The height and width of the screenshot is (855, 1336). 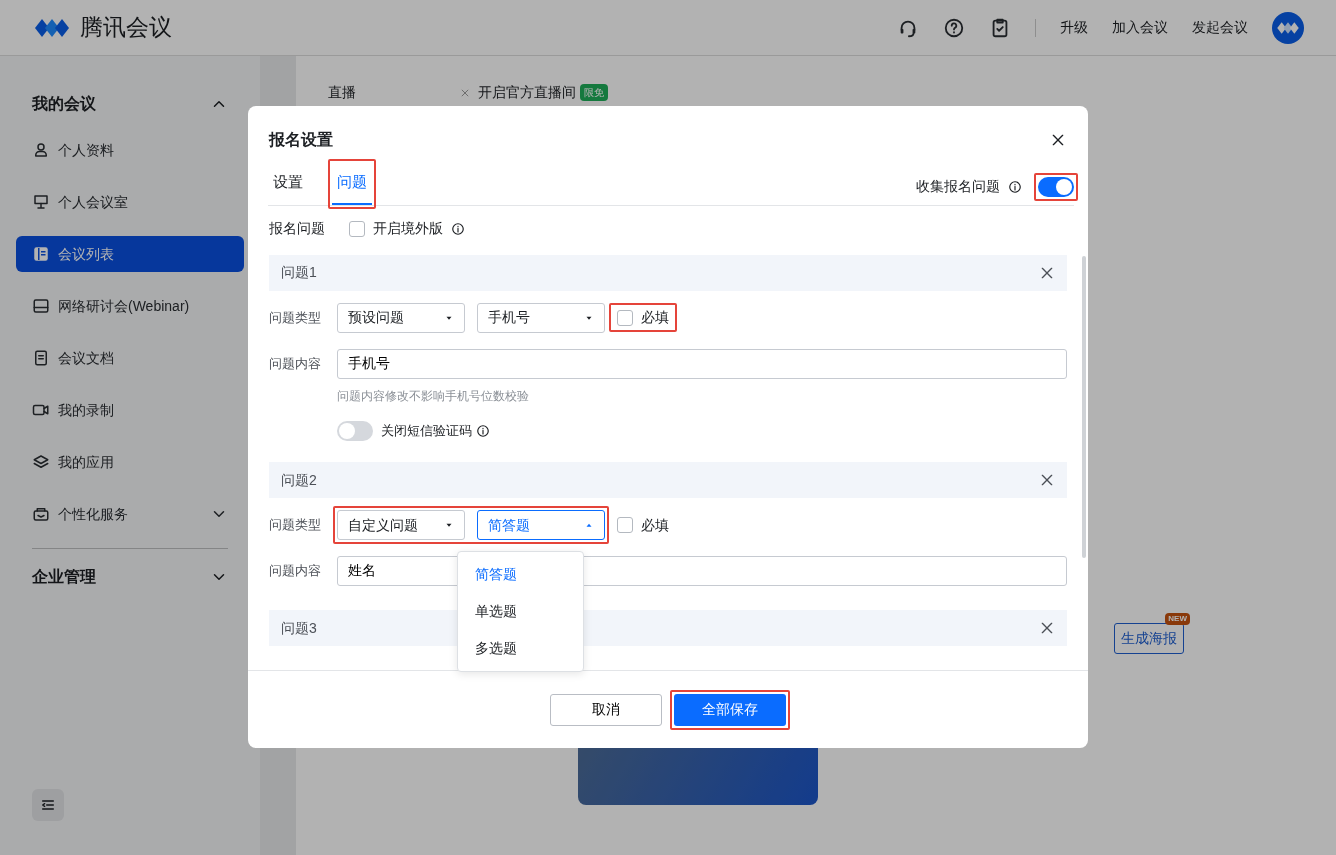 I want to click on dialog-title: 报名设置, so click(x=301, y=140).